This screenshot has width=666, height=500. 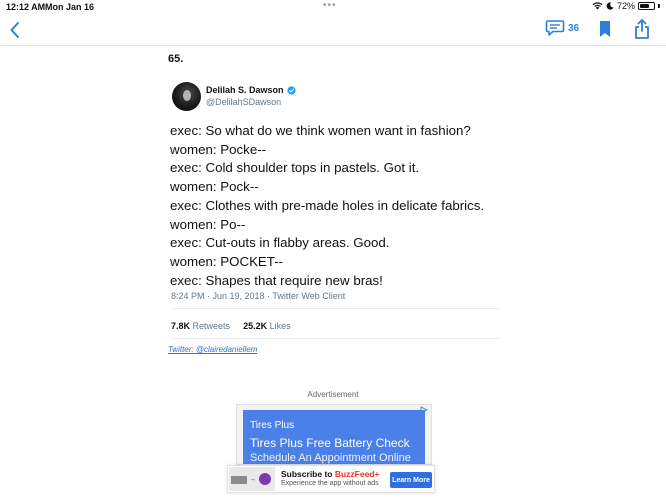 I want to click on share-icon, so click(x=642, y=29).